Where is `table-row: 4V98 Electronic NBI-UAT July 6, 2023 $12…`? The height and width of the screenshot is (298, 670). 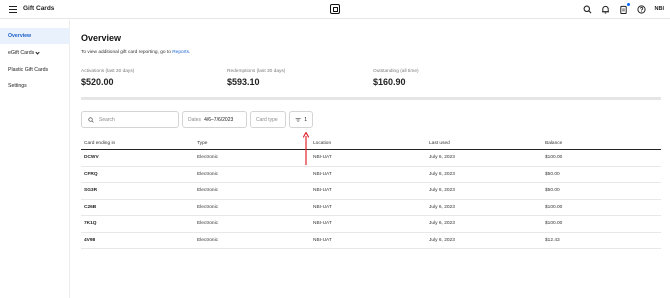 table-row: 4V98 Electronic NBI-UAT July 6, 2023 $12… is located at coordinates (371, 241).